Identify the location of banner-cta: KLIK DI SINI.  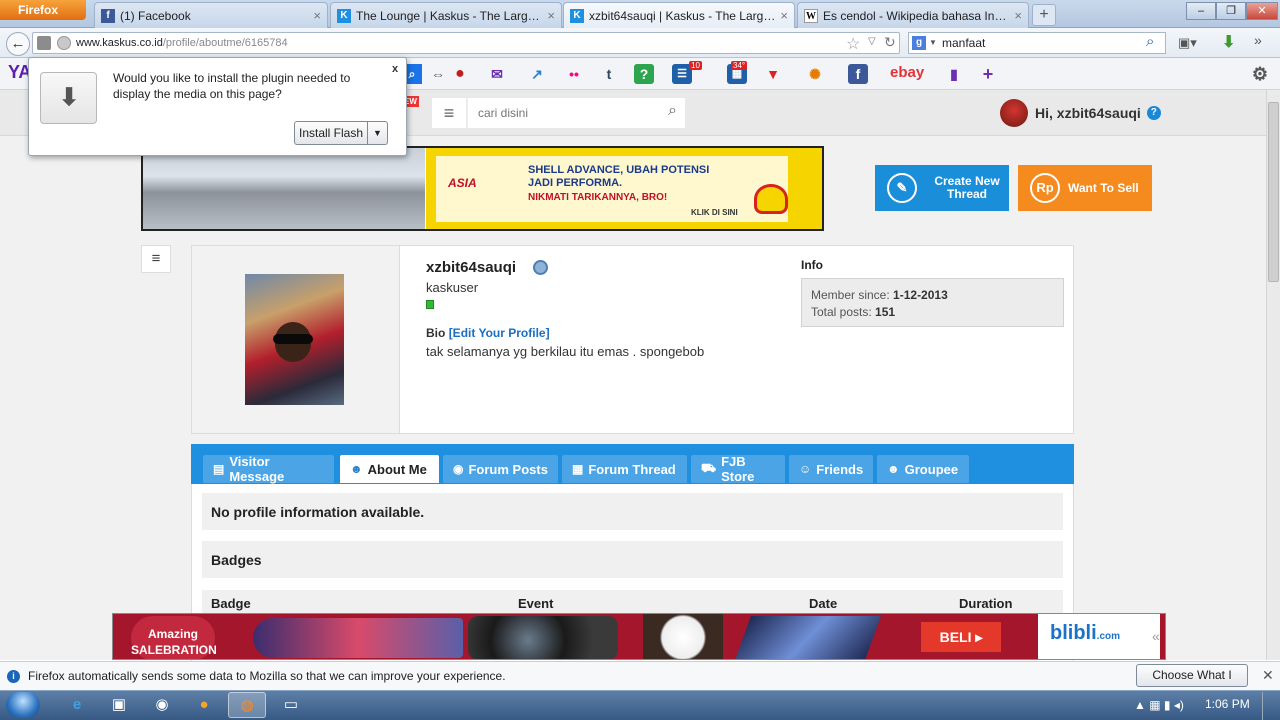
(714, 212).